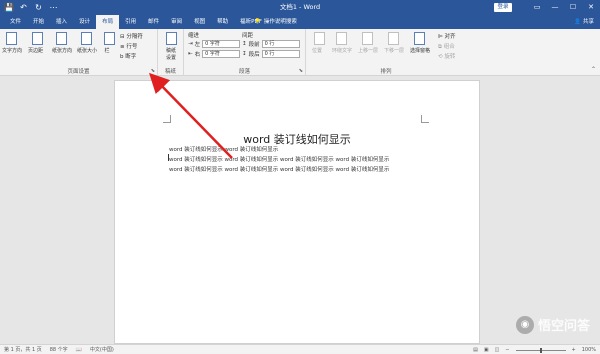 The height and width of the screenshot is (354, 600). I want to click on orientation-label: 纸张方向, so click(62, 51).